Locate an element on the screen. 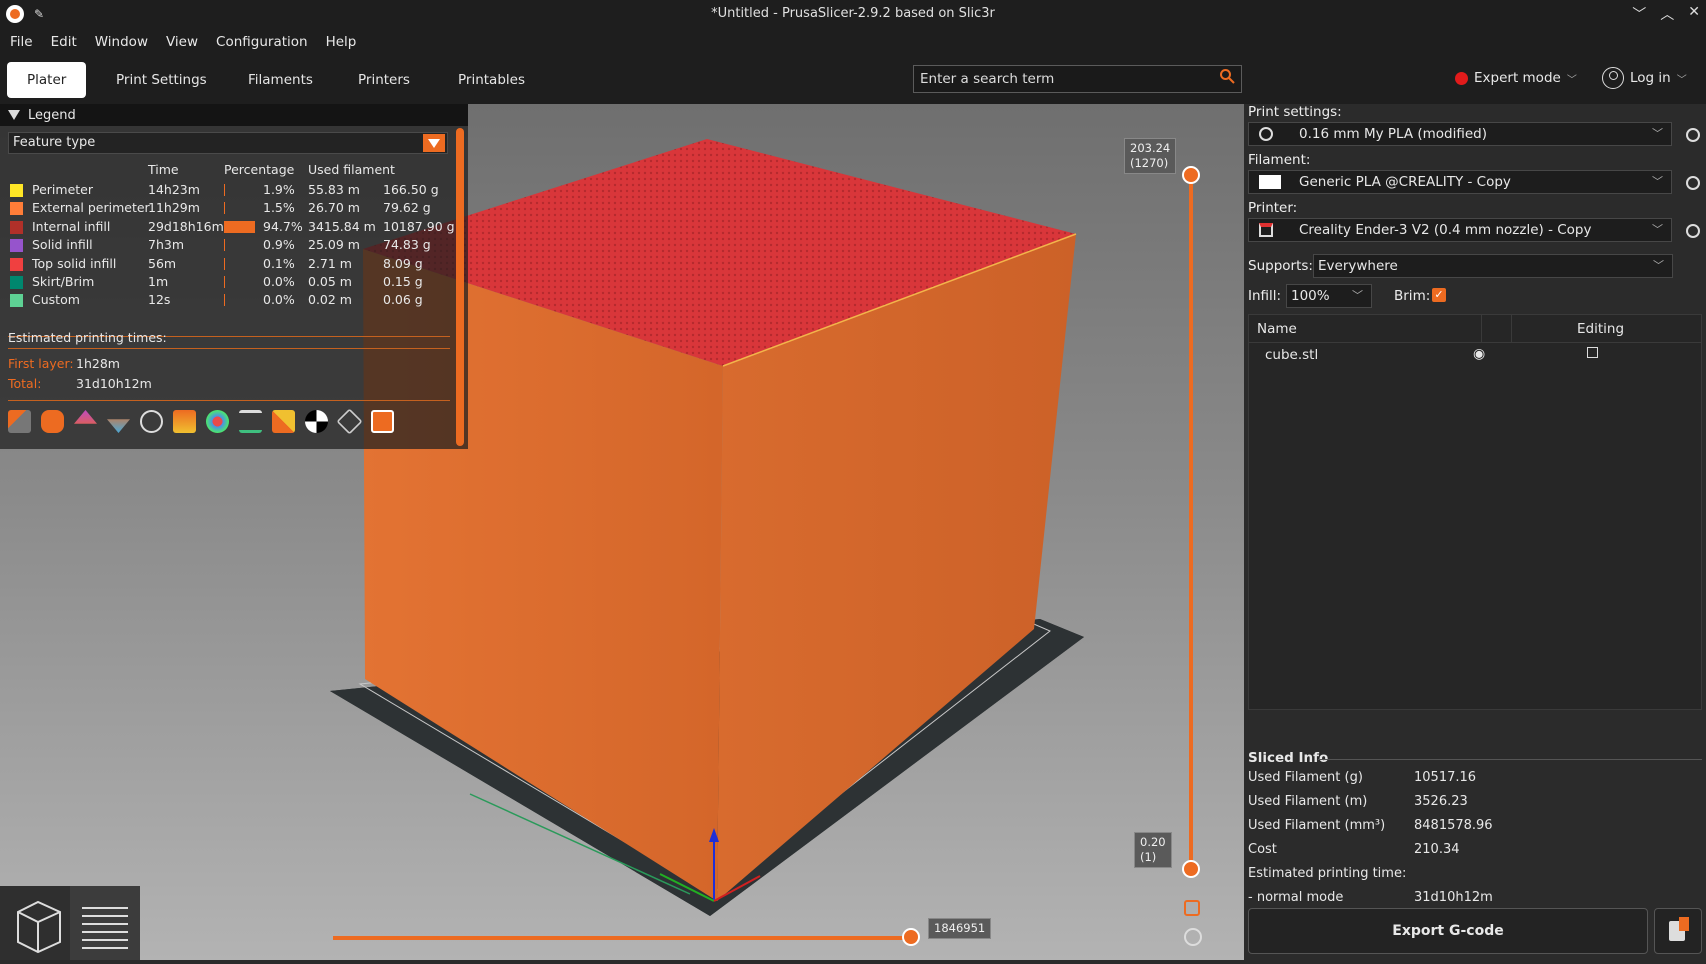  deretractions-icon is located at coordinates (118, 426).